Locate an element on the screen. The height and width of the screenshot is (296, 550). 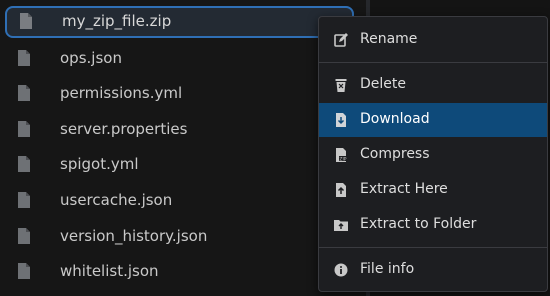
menu-item-label: Download is located at coordinates (395, 119).